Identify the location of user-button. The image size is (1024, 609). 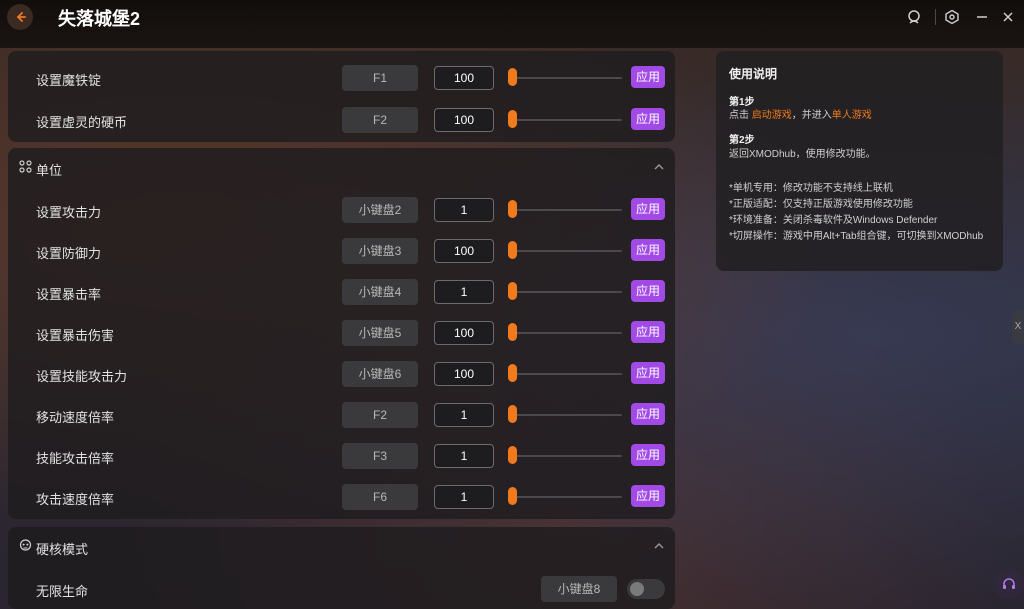
(914, 17).